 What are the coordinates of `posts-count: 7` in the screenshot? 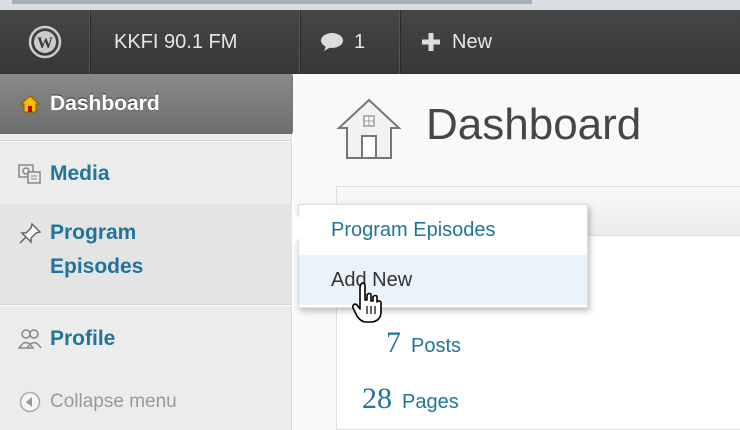 It's located at (393, 343).